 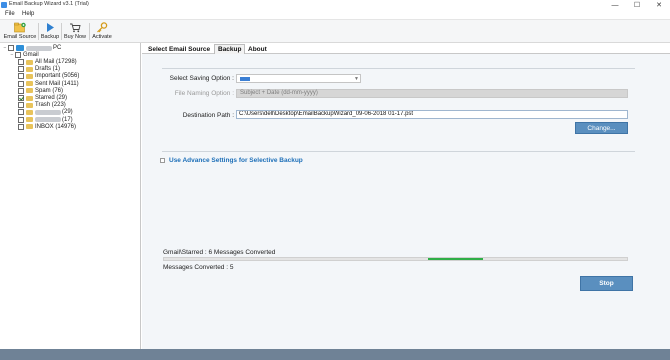 What do you see at coordinates (335, 354) in the screenshot?
I see `status-bar` at bounding box center [335, 354].